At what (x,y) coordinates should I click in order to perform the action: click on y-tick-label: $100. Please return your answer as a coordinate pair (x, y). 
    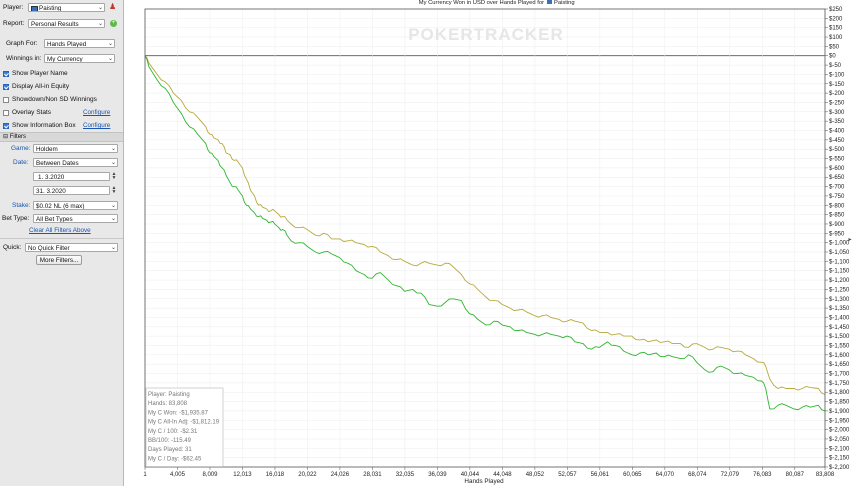
    Looking at the image, I should click on (836, 38).